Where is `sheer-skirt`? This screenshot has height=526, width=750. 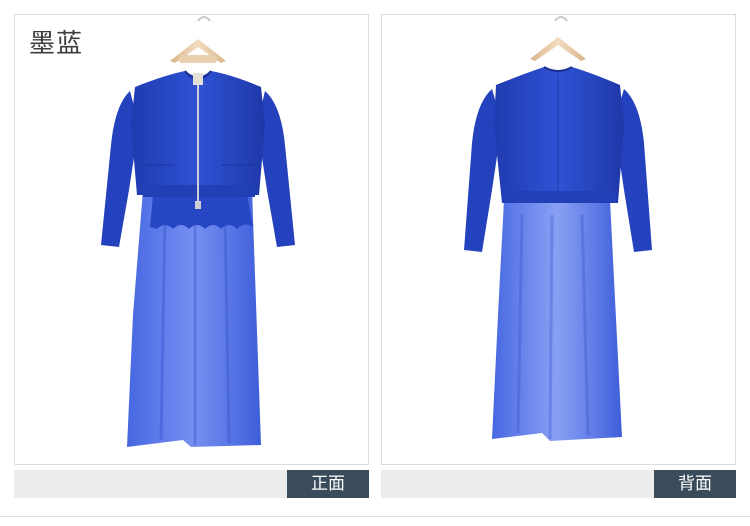
sheer-skirt is located at coordinates (557, 320).